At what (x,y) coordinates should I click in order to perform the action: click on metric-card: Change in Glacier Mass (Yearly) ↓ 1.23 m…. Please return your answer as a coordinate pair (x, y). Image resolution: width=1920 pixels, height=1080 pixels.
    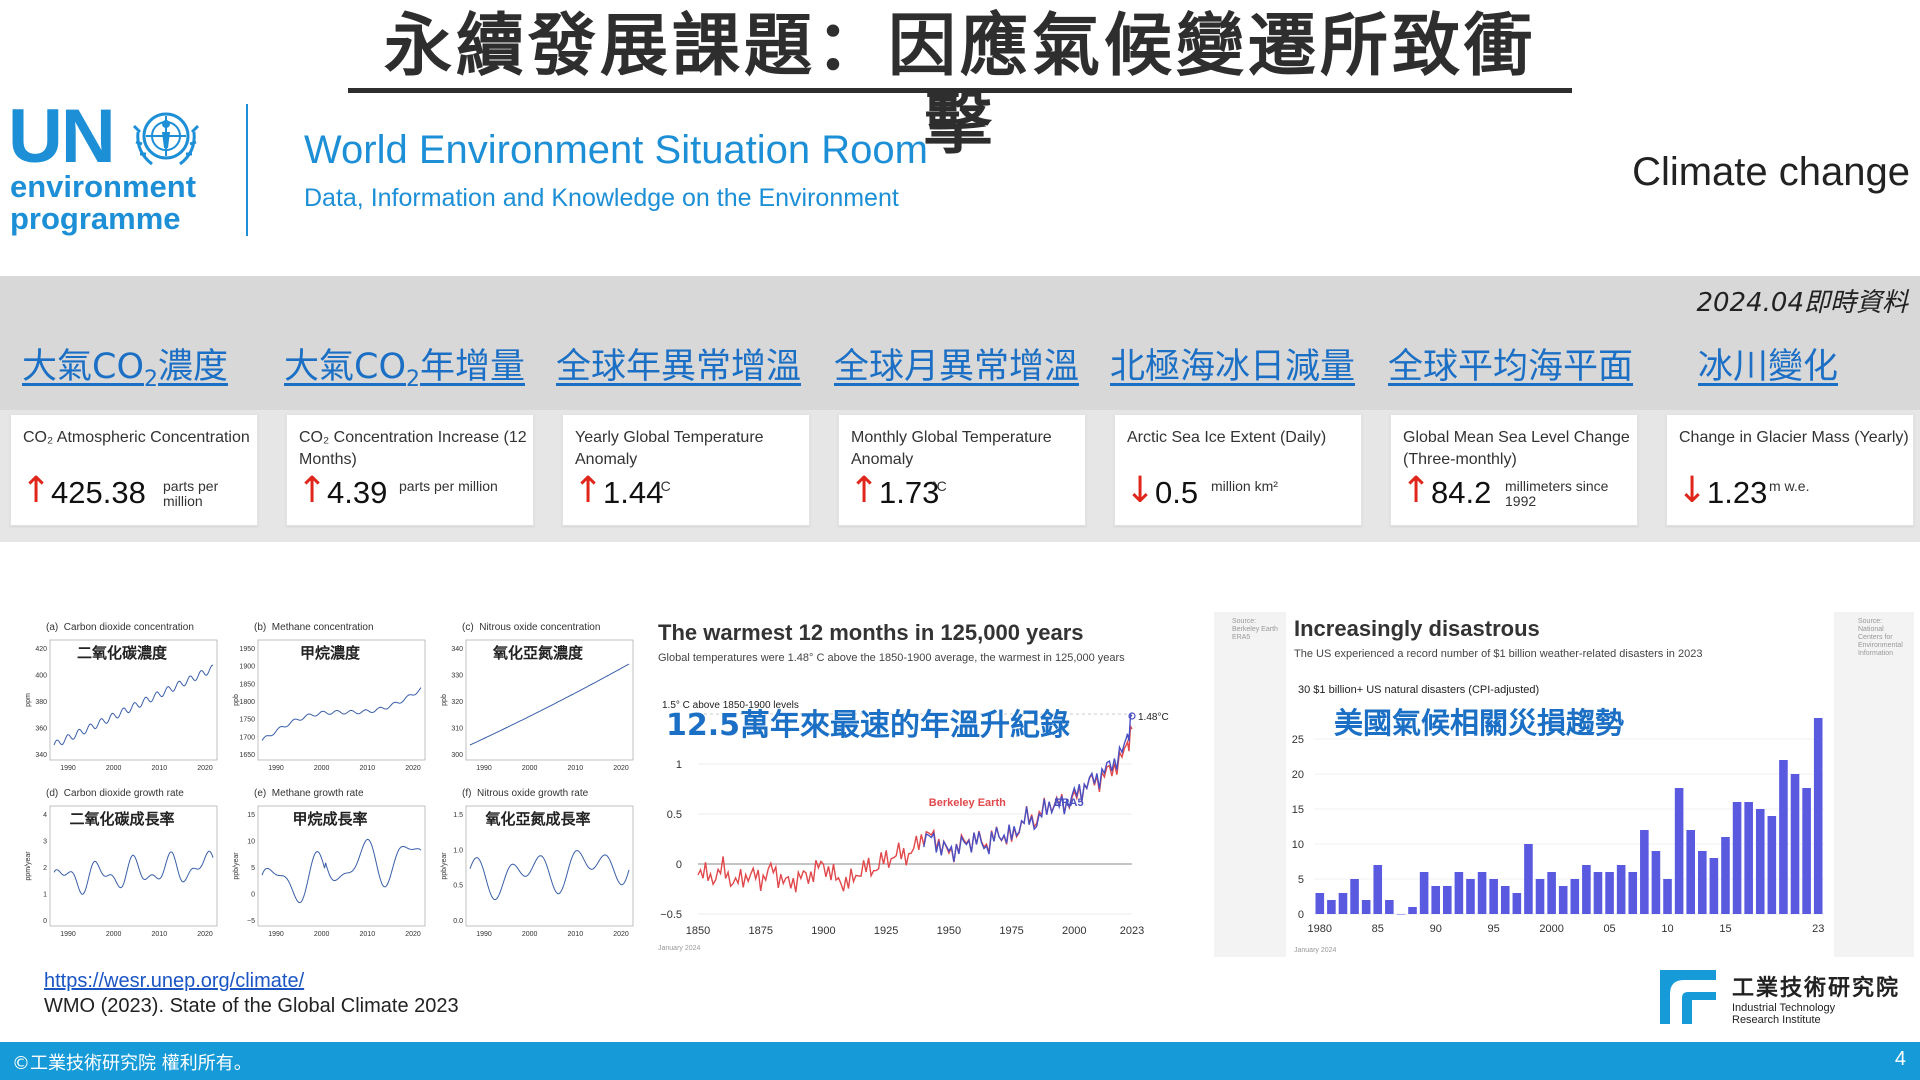
    Looking at the image, I should click on (1790, 470).